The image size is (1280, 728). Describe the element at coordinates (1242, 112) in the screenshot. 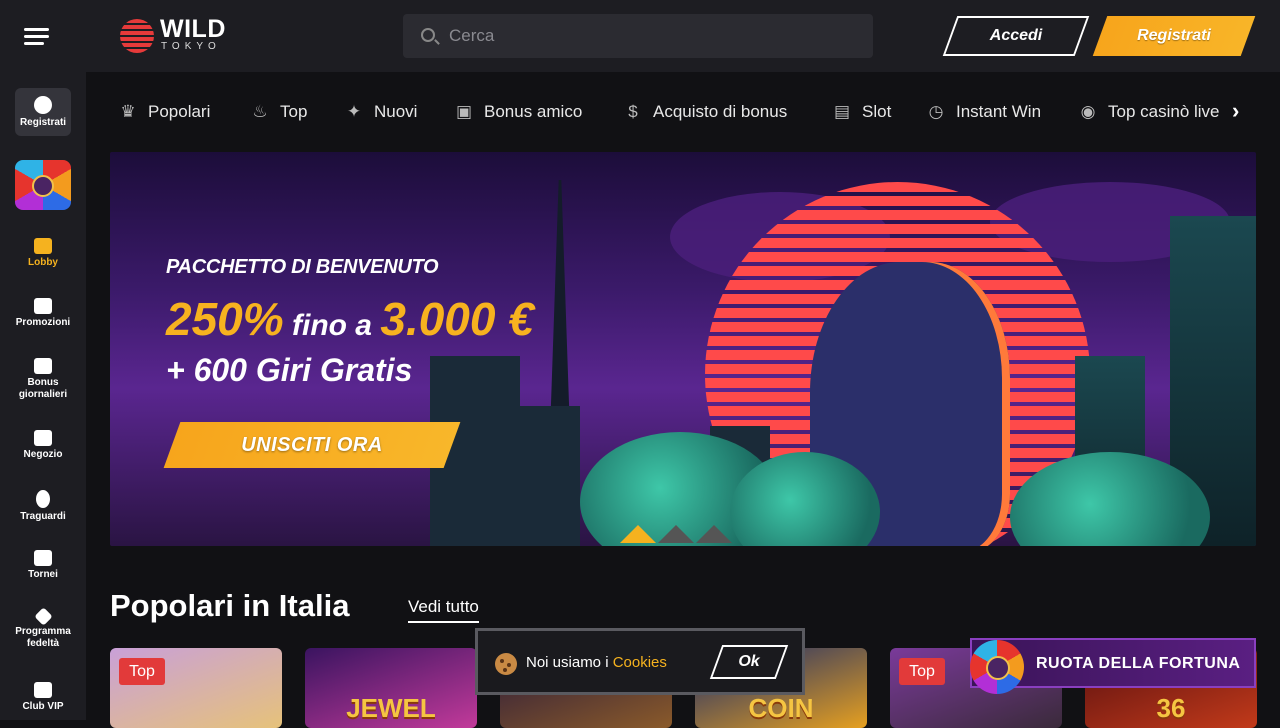

I see `chevron-right-icon: ›` at that location.